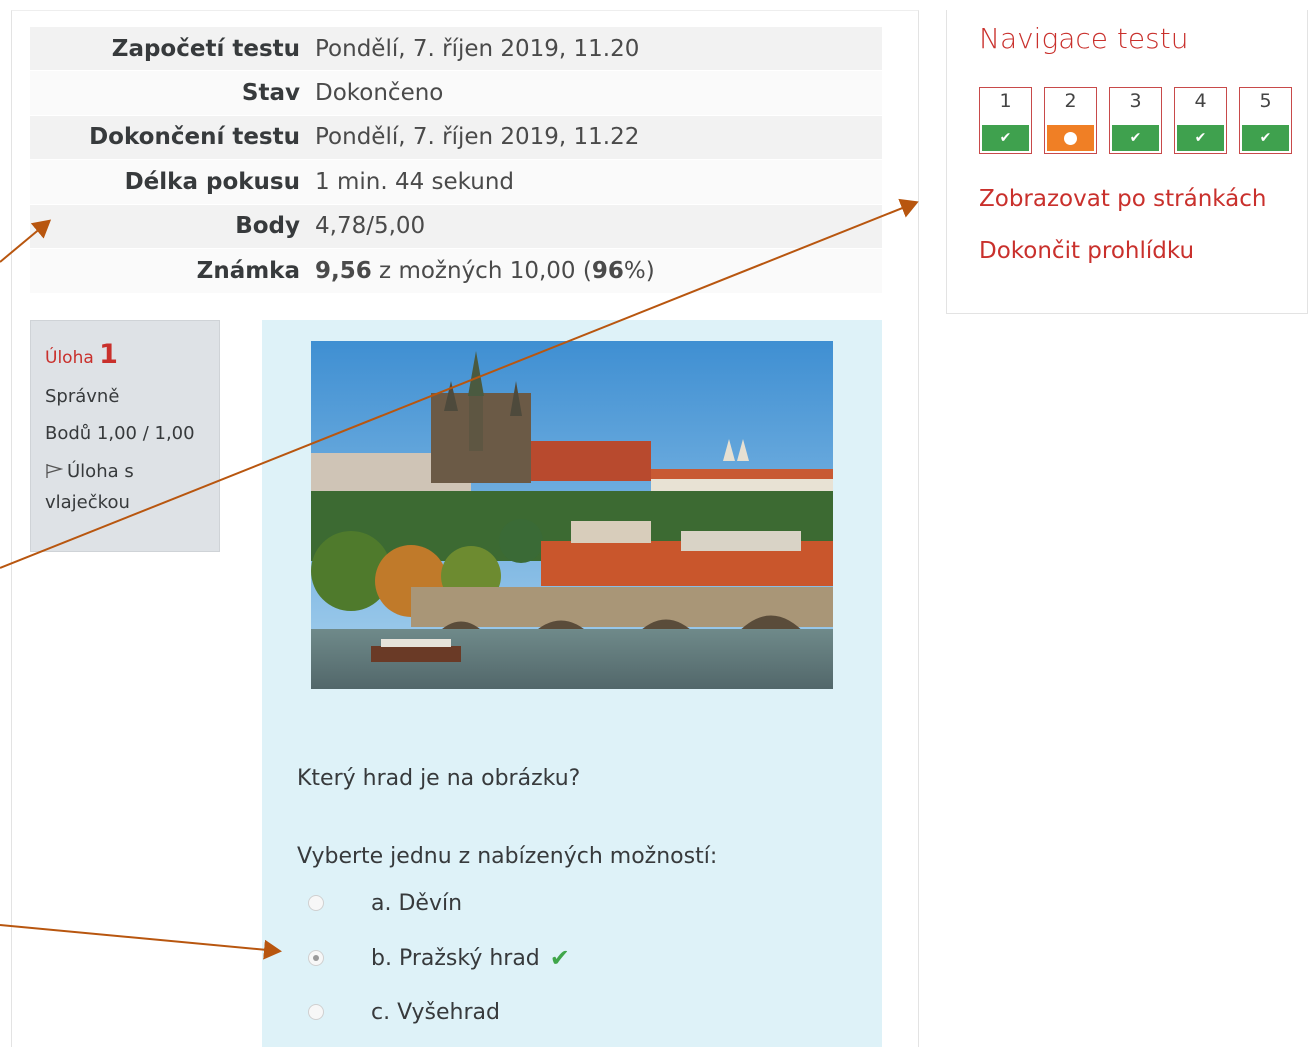 This screenshot has height=1047, width=1308. I want to click on annotation-arrow-summary, so click(26, 241).